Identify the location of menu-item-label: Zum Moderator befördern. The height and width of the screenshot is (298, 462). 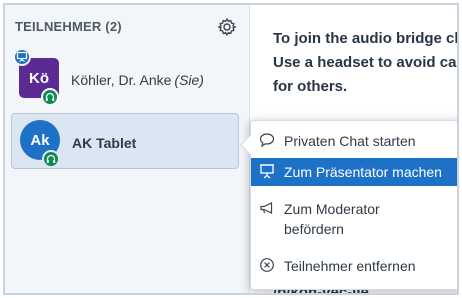
(332, 219).